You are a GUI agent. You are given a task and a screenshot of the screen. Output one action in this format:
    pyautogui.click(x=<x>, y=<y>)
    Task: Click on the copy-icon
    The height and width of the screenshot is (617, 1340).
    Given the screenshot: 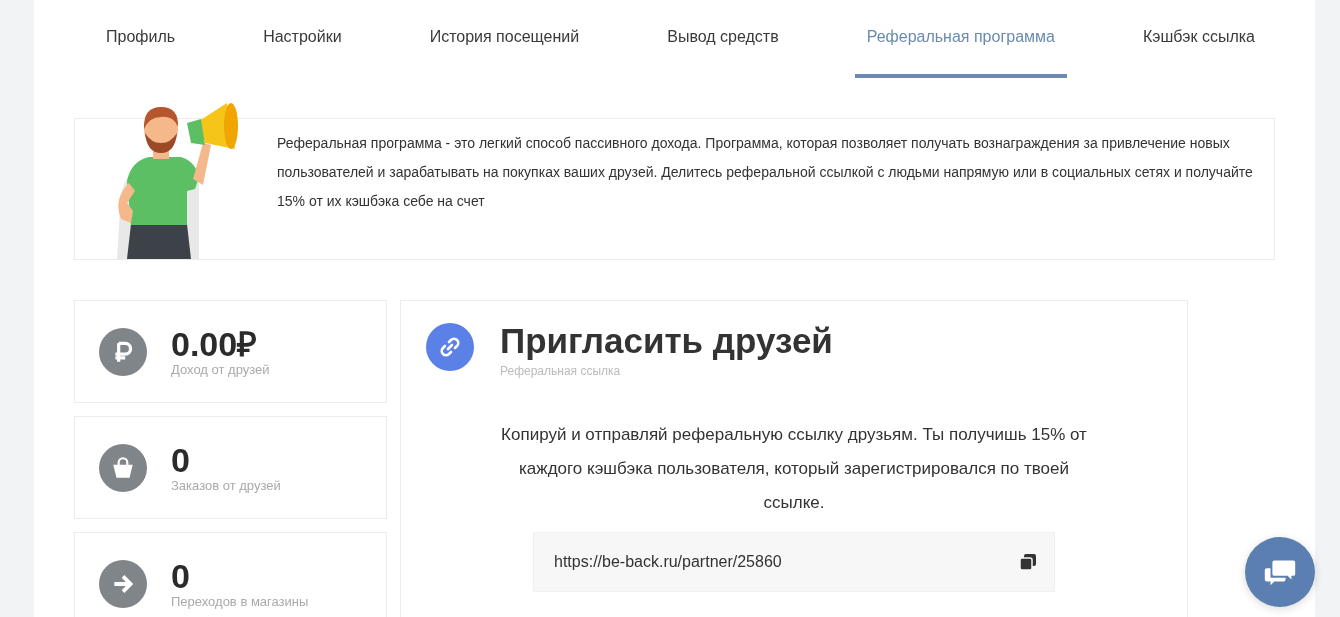 What is the action you would take?
    pyautogui.click(x=1028, y=562)
    